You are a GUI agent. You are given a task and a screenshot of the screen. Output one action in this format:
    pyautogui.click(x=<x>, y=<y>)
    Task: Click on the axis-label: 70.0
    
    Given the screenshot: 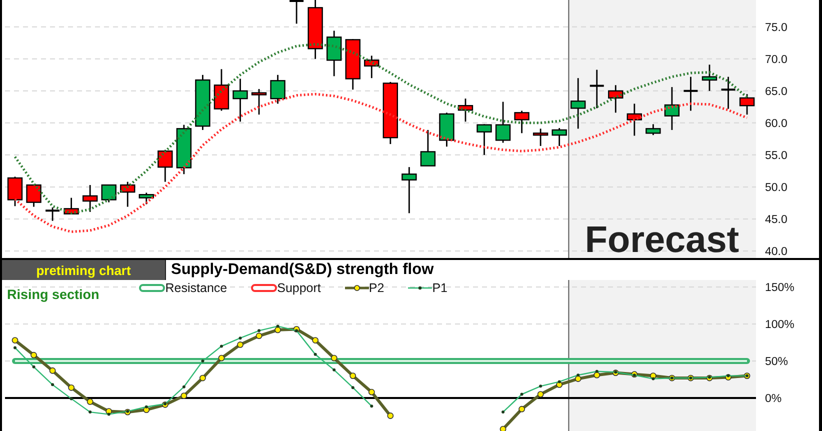 What is the action you would take?
    pyautogui.click(x=776, y=60)
    